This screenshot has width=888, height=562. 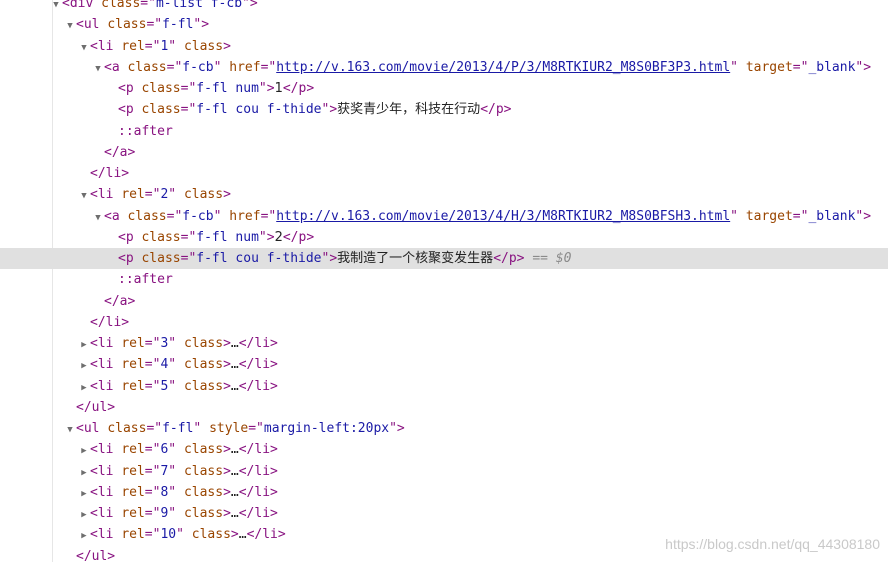 I want to click on attribute-value: _blank, so click(x=832, y=216).